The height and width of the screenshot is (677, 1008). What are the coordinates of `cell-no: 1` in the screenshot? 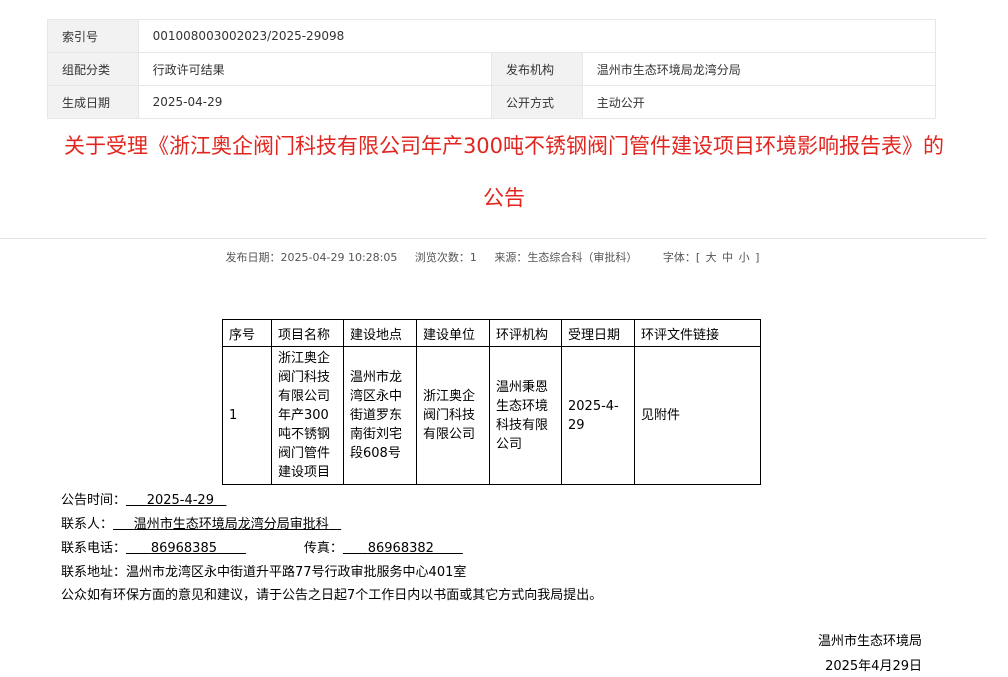 It's located at (247, 415).